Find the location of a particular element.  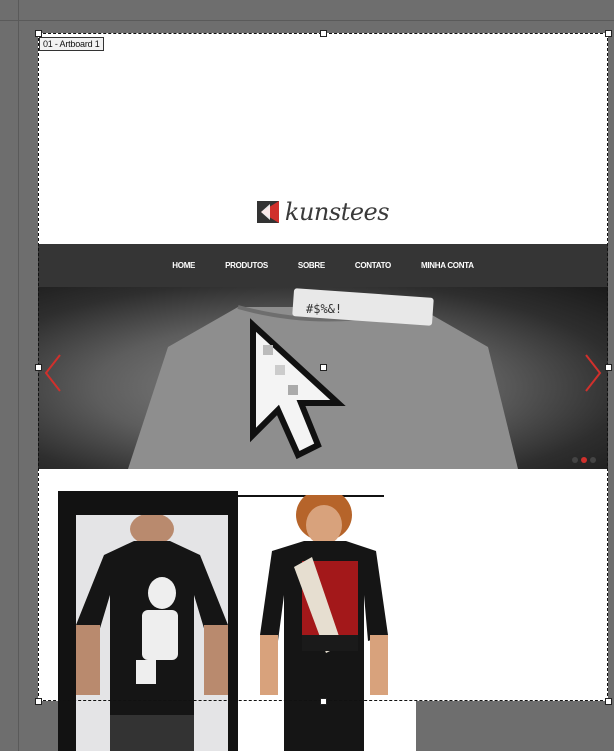

hero-prev-arrow is located at coordinates (53, 373).